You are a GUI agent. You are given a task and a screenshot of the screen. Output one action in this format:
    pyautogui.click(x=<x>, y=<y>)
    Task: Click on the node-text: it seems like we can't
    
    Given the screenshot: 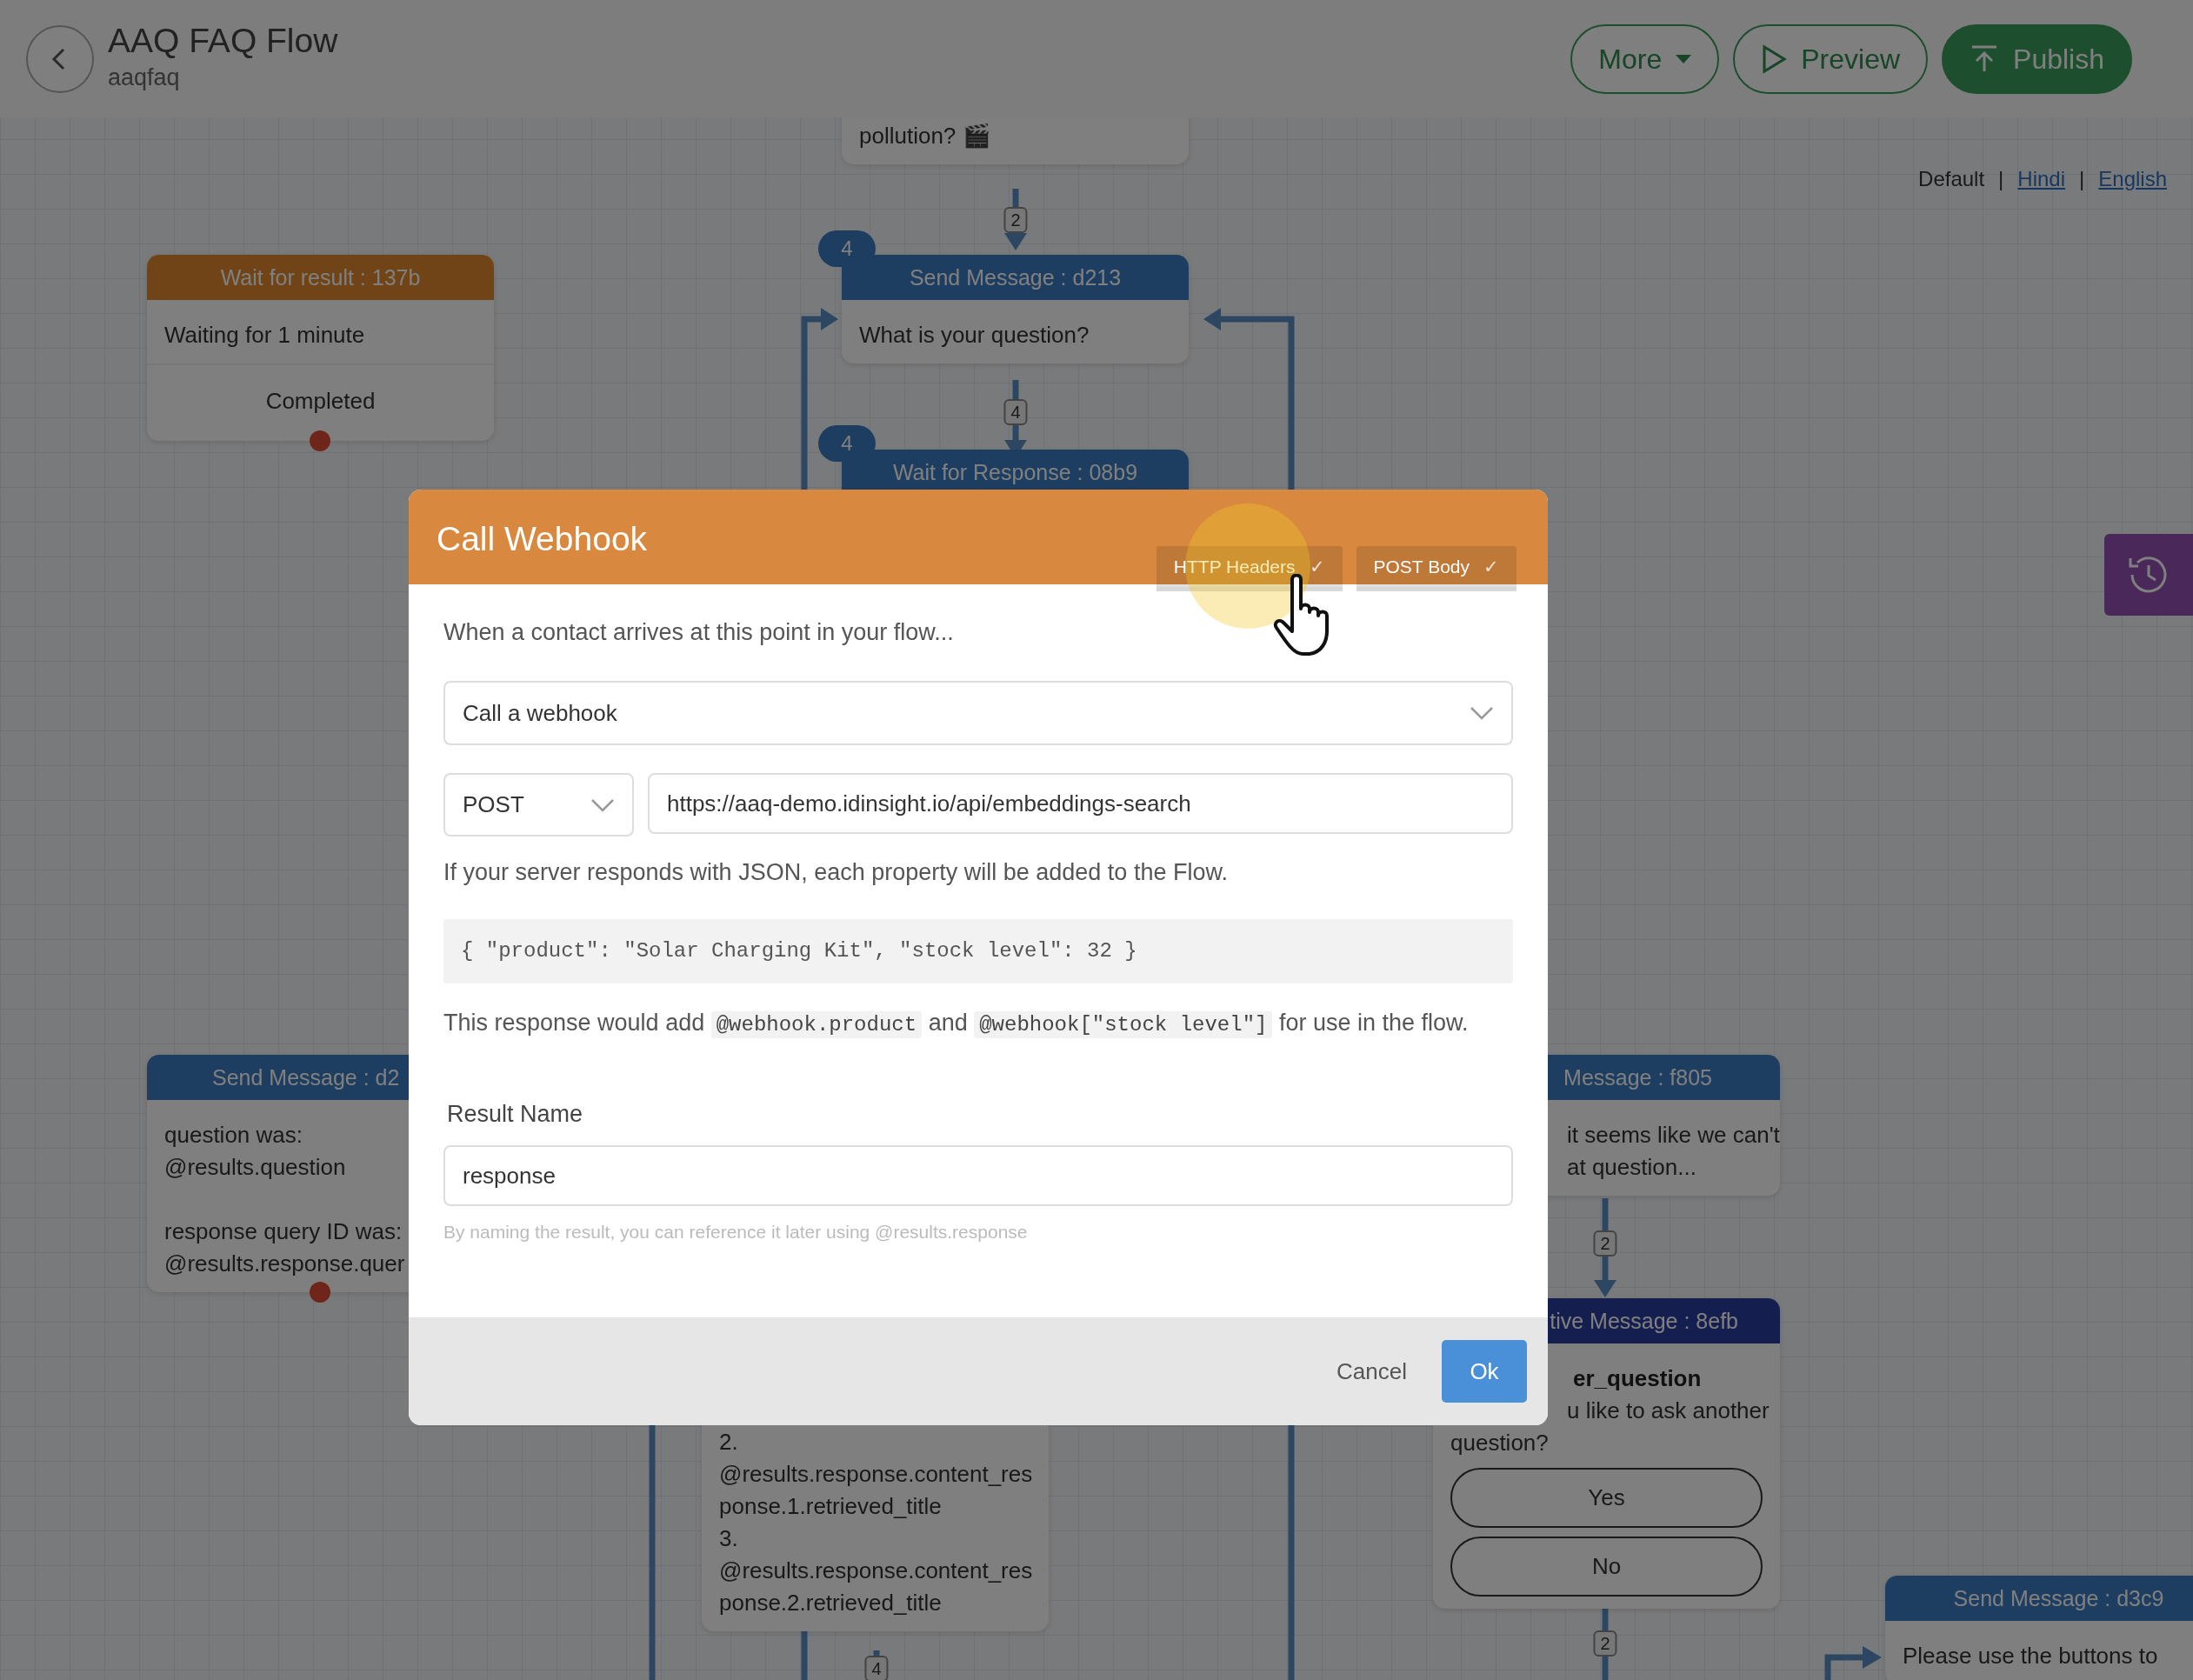 What is the action you would take?
    pyautogui.click(x=1673, y=1135)
    